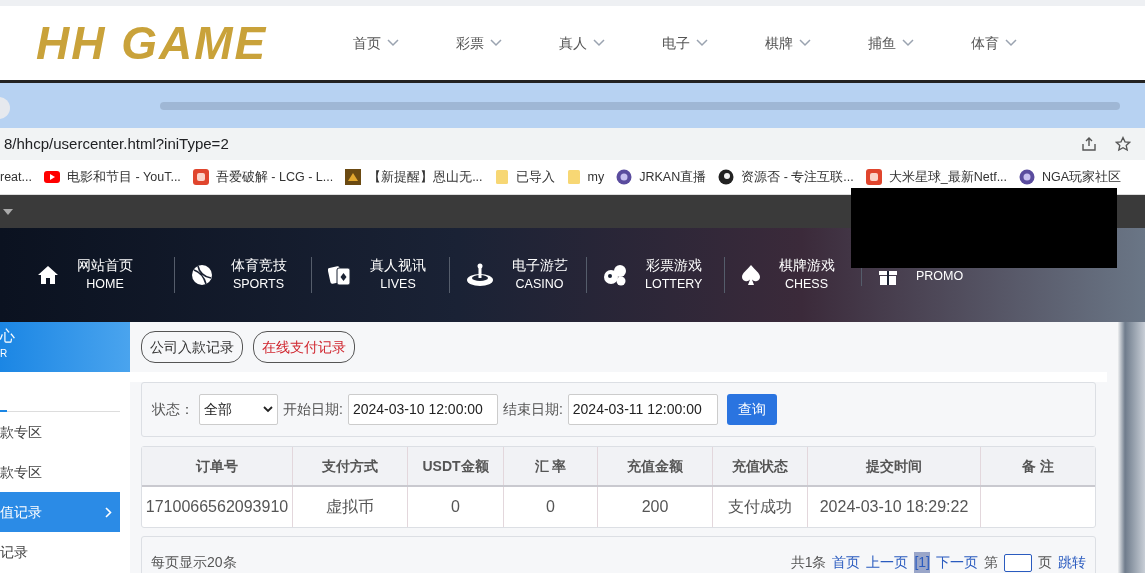 The height and width of the screenshot is (573, 1145). I want to click on ball-icon, so click(201, 275).